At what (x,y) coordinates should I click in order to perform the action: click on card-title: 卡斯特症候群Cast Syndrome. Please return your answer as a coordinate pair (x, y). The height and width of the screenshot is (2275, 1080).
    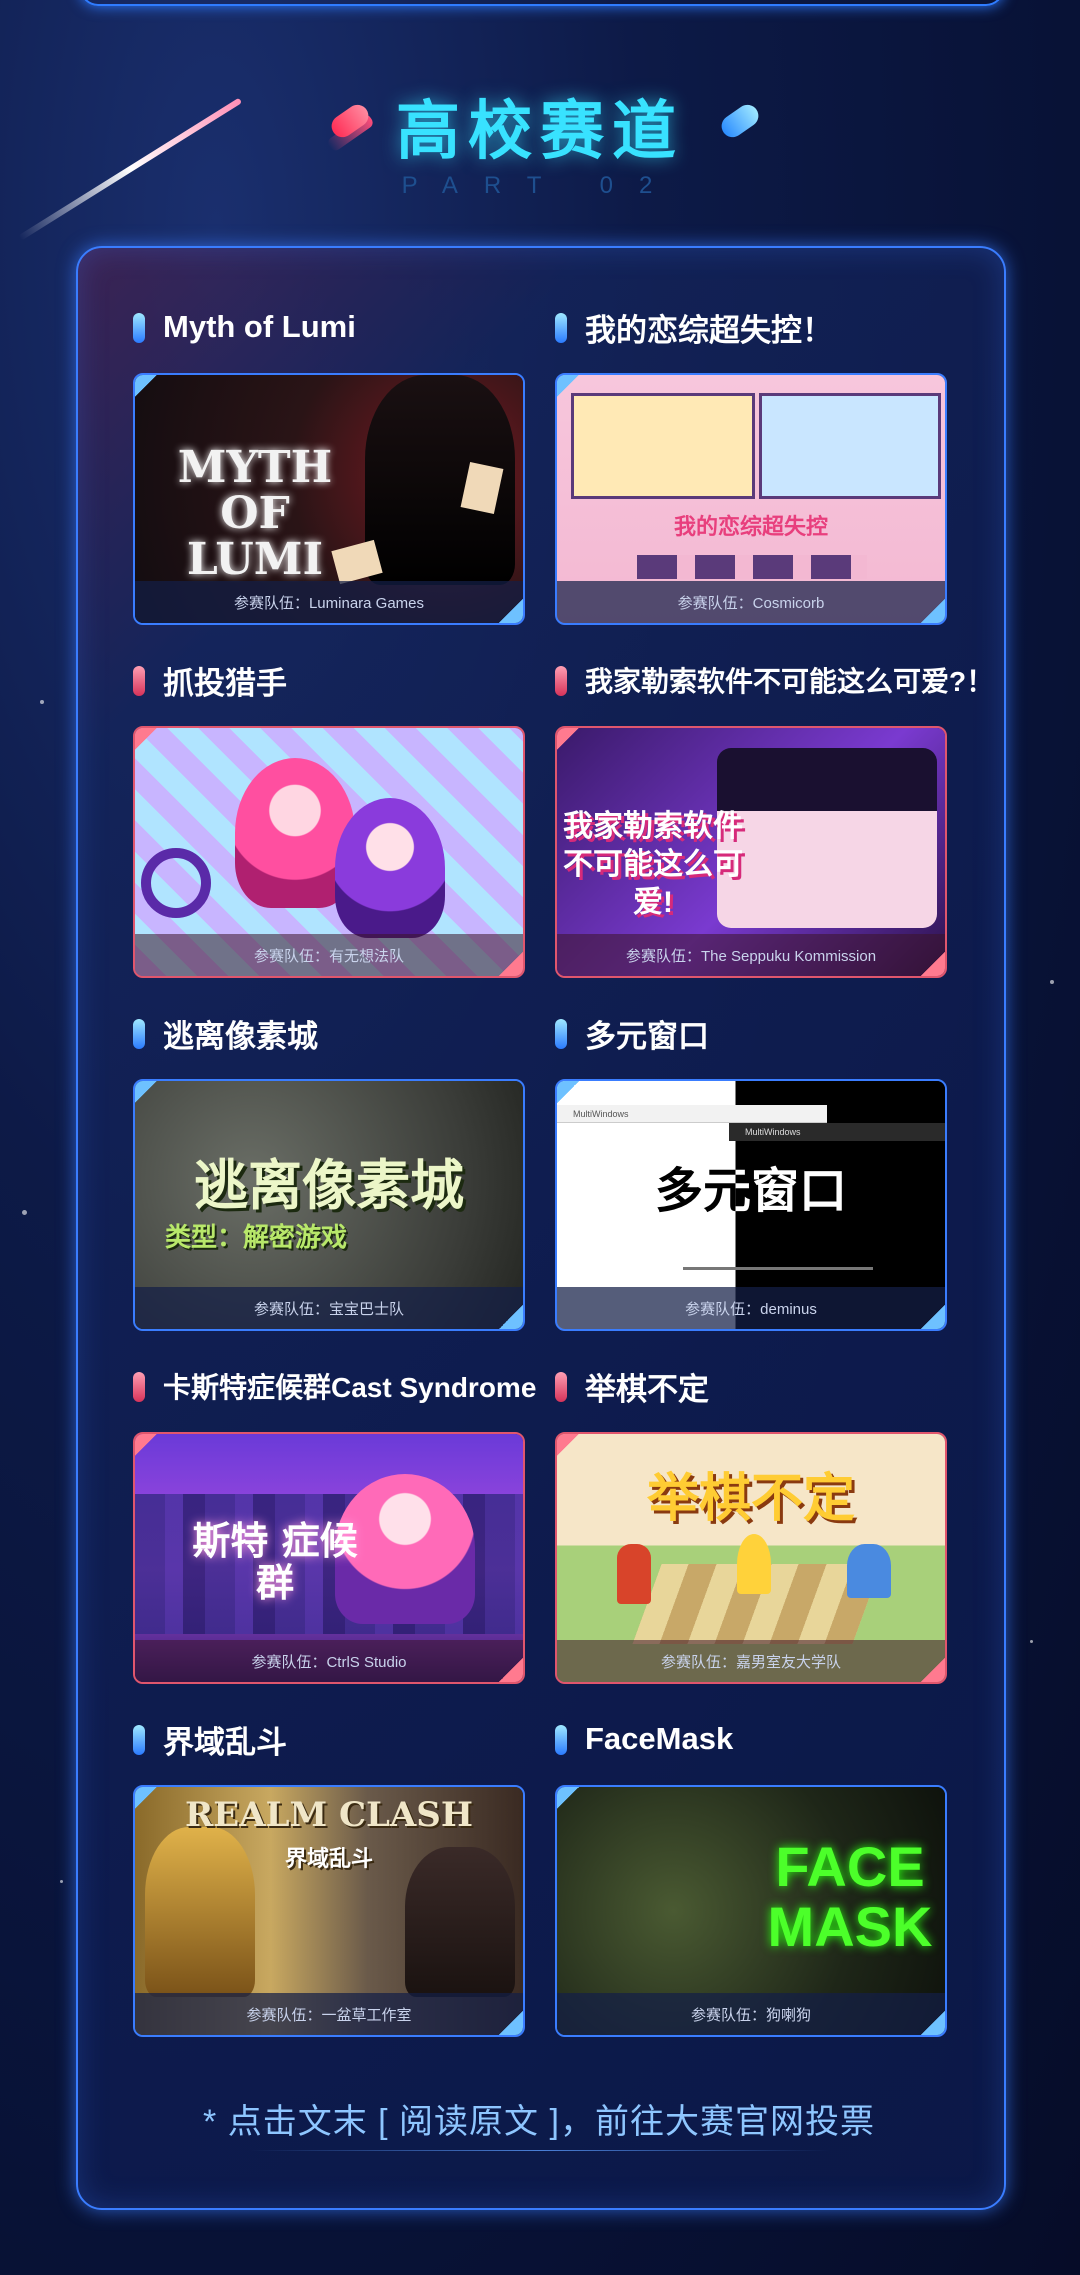
    Looking at the image, I should click on (334, 1386).